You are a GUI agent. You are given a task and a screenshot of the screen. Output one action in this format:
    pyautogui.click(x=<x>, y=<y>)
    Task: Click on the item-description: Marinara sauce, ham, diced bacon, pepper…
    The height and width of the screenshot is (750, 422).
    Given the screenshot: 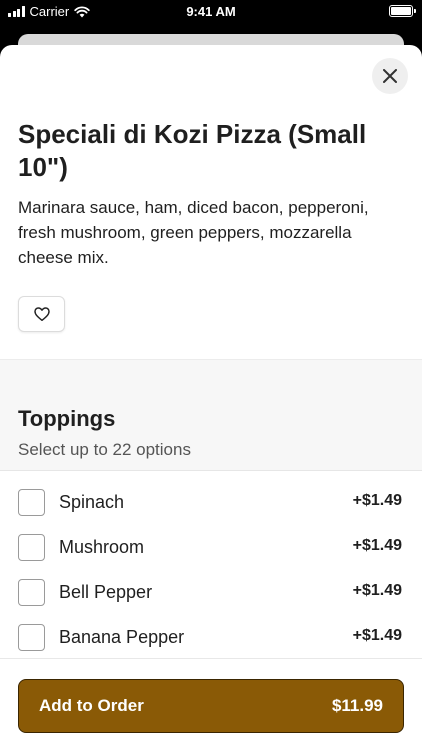 What is the action you would take?
    pyautogui.click(x=193, y=232)
    